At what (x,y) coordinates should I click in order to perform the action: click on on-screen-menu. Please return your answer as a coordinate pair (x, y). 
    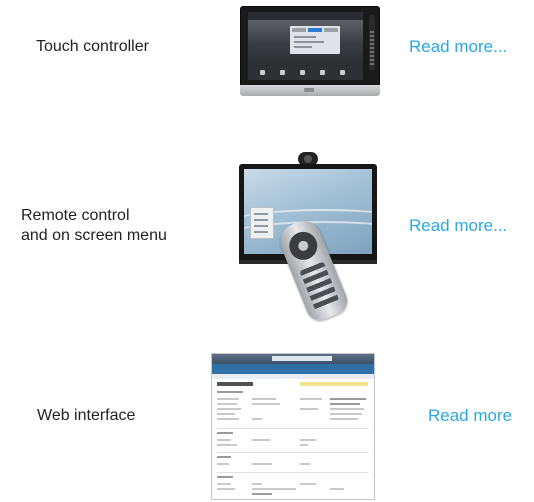
    Looking at the image, I should click on (262, 223).